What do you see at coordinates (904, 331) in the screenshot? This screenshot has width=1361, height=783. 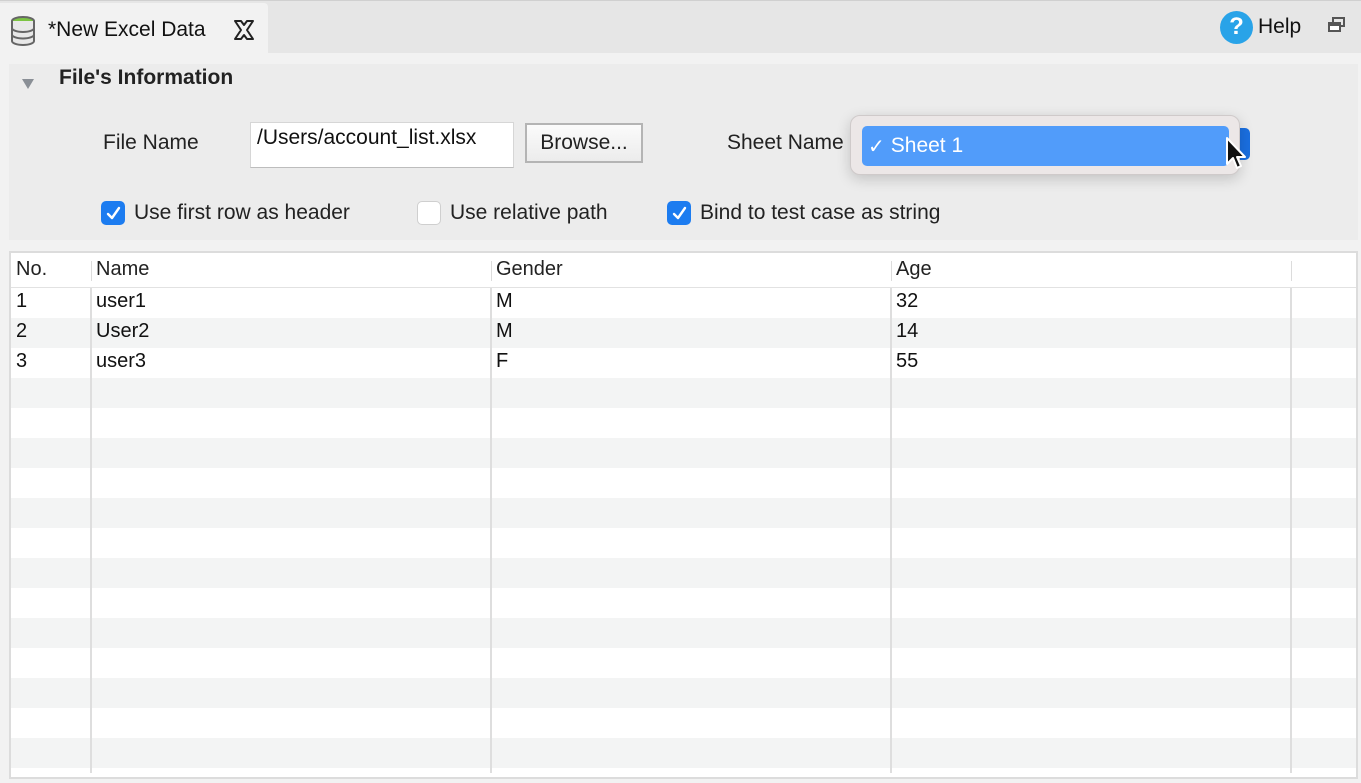 I see `cell-age: 14` at bounding box center [904, 331].